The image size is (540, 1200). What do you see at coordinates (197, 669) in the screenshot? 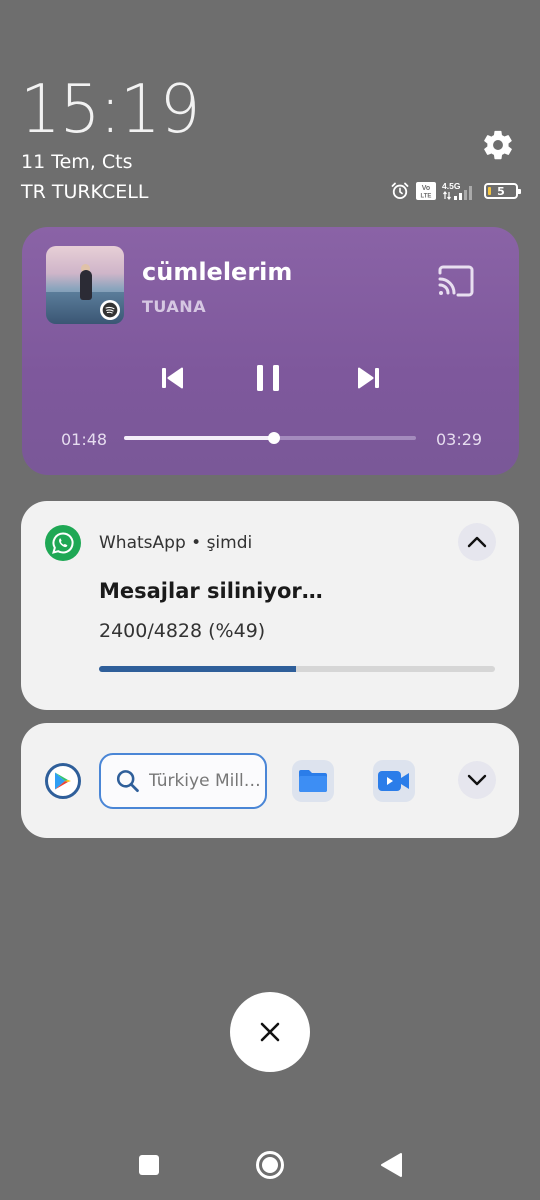
I see `notification-progress-fill` at bounding box center [197, 669].